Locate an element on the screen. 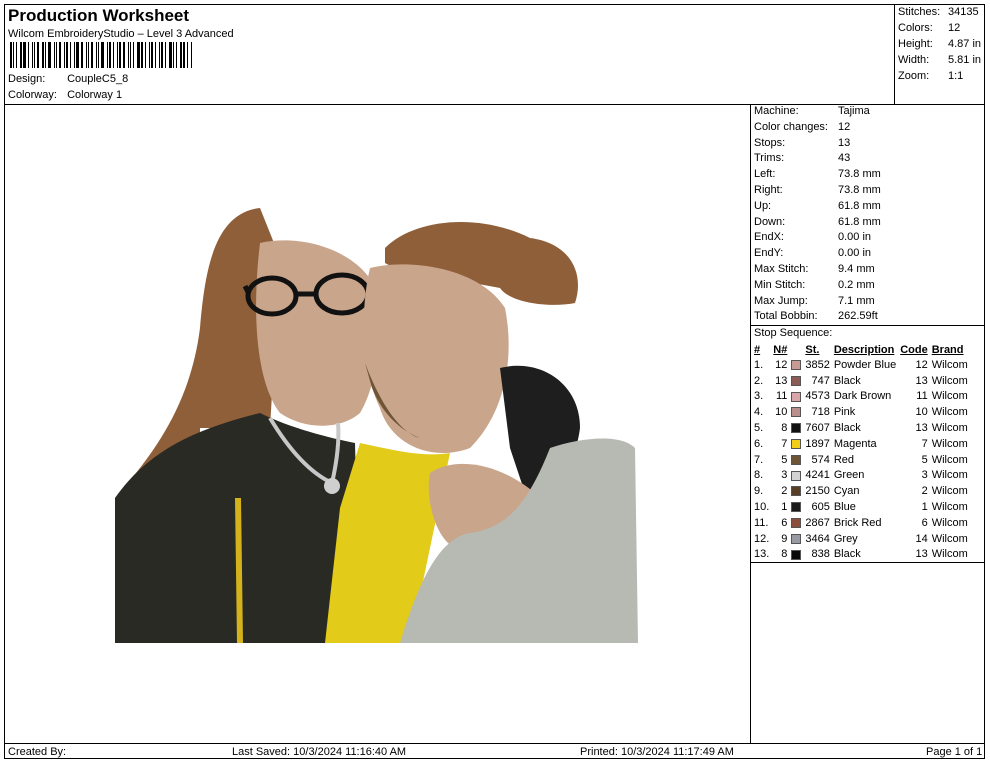 The image size is (990, 762). stat-row: EndX: 0.00 in is located at coordinates (812, 237).